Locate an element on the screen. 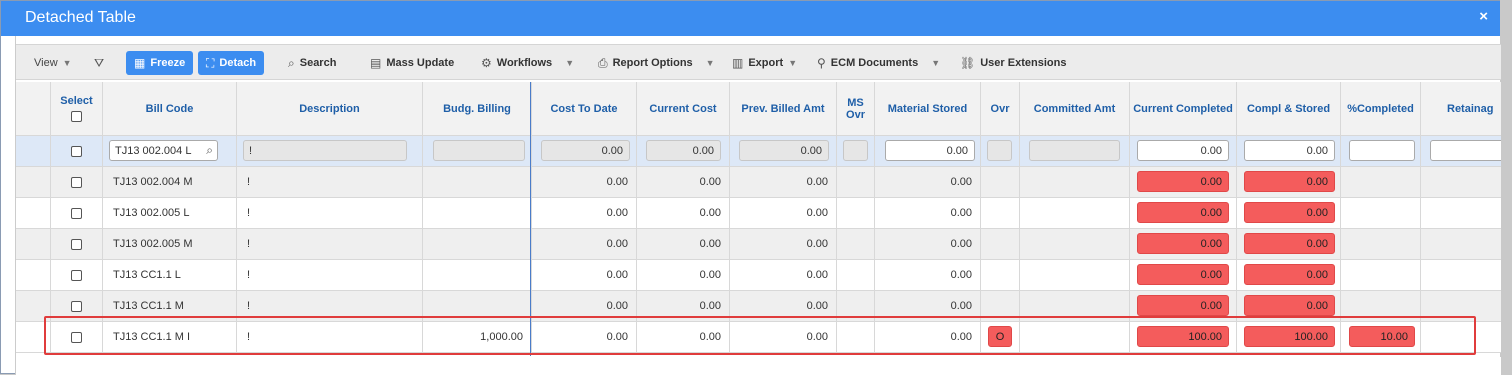 This screenshot has width=1512, height=375. search-icon: ⌕ is located at coordinates (209, 150).